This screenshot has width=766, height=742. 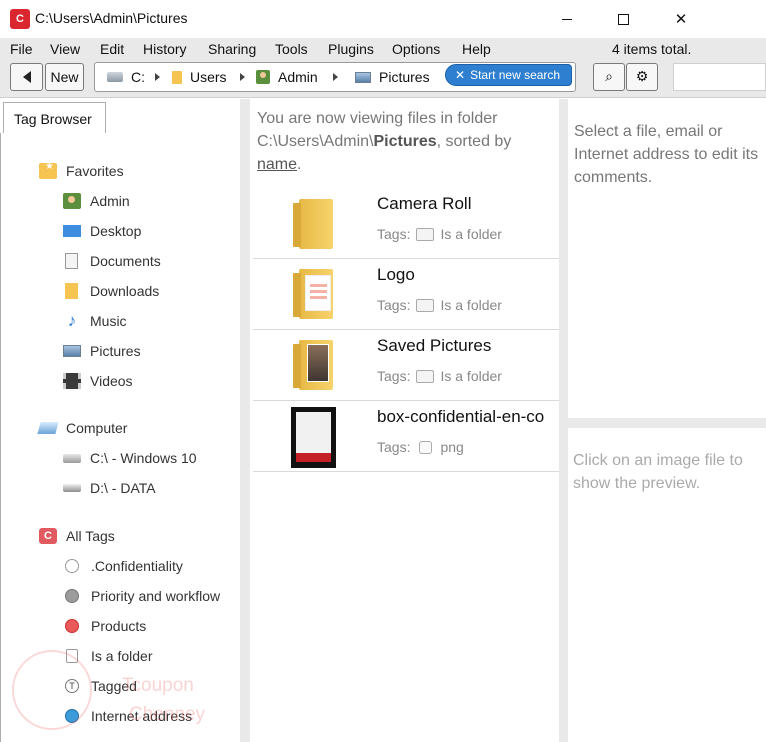 What do you see at coordinates (72, 716) in the screenshot?
I see `internet-icon` at bounding box center [72, 716].